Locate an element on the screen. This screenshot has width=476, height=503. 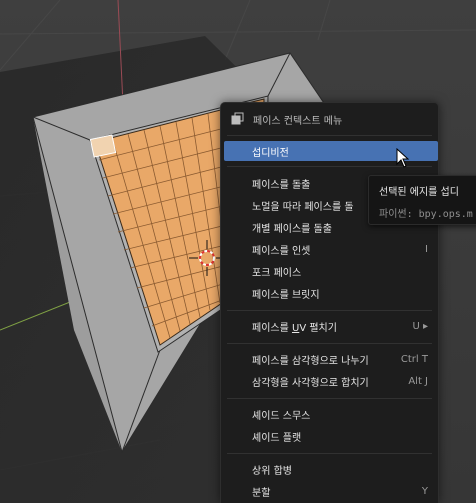
mouse-cursor-icon is located at coordinates (403, 158).